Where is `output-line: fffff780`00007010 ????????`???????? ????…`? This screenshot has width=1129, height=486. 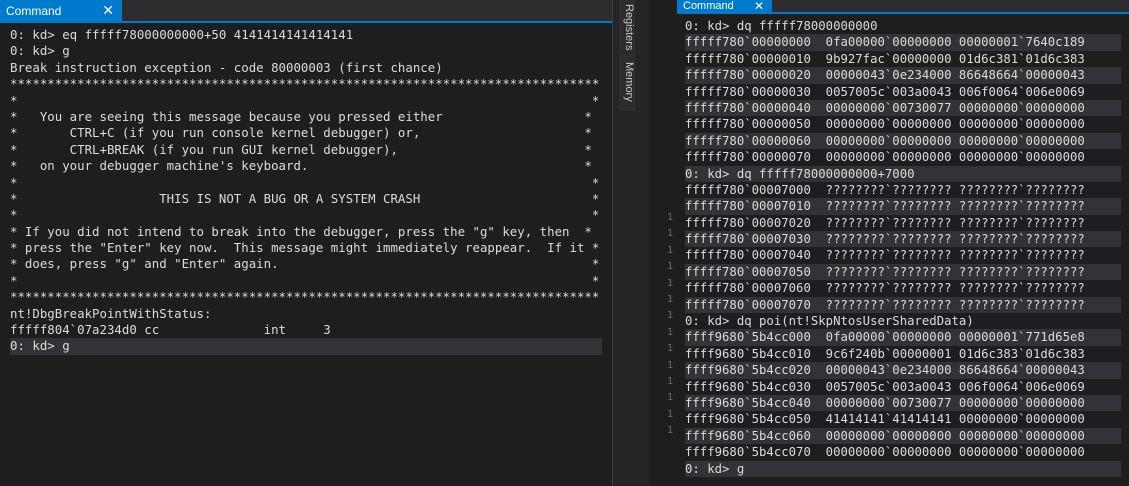 output-line: fffff780`00007010 ????????`???????? ????… is located at coordinates (903, 206).